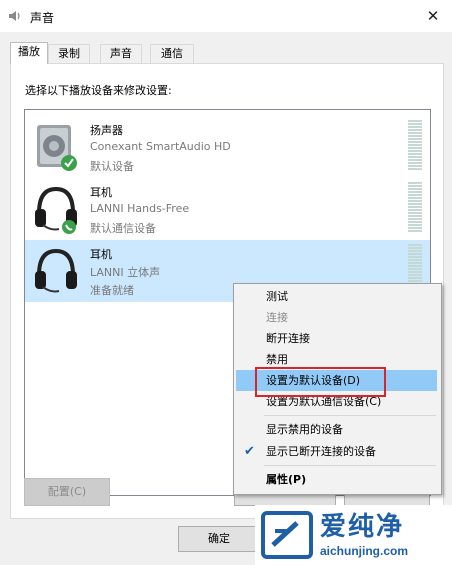 Image resolution: width=452 pixels, height=565 pixels. What do you see at coordinates (123, 228) in the screenshot?
I see `device-status: 默认通信设备` at bounding box center [123, 228].